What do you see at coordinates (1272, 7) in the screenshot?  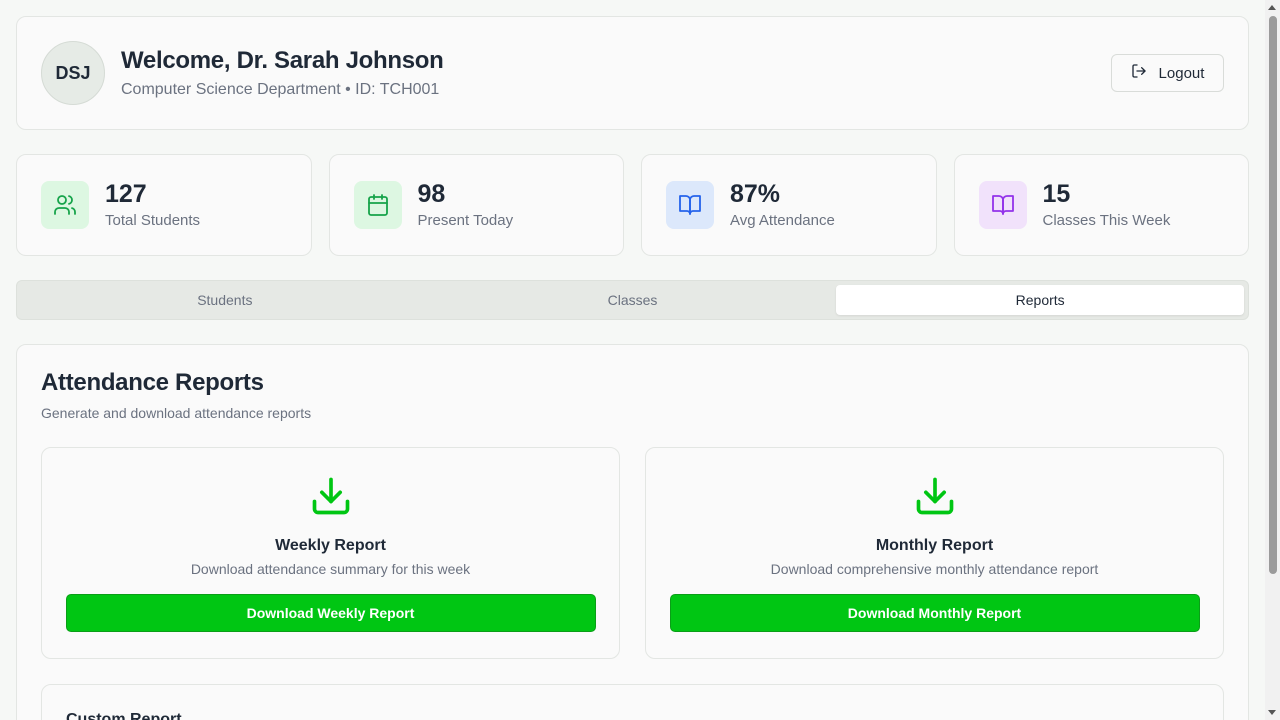 I see `scroll-up-arrow-icon` at bounding box center [1272, 7].